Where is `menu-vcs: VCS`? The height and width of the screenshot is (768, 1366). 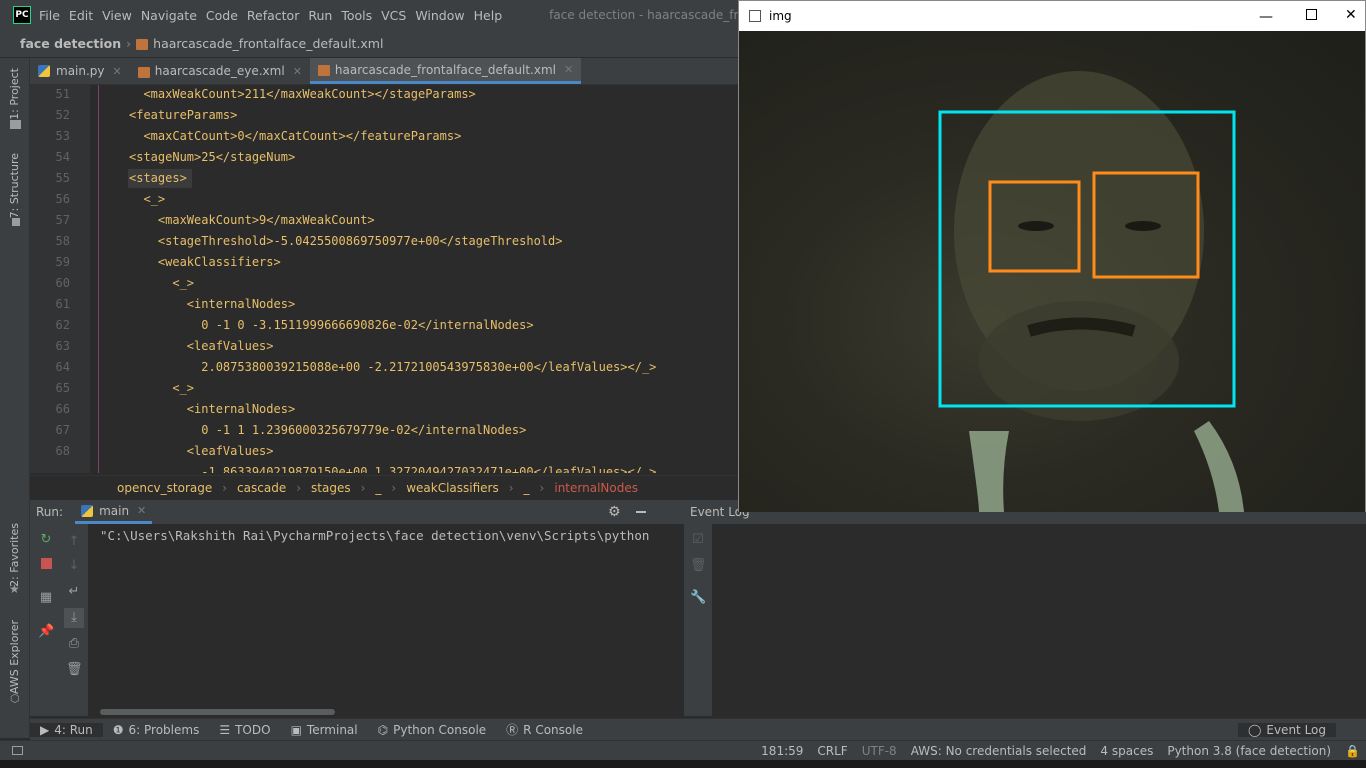 menu-vcs: VCS is located at coordinates (397, 15).